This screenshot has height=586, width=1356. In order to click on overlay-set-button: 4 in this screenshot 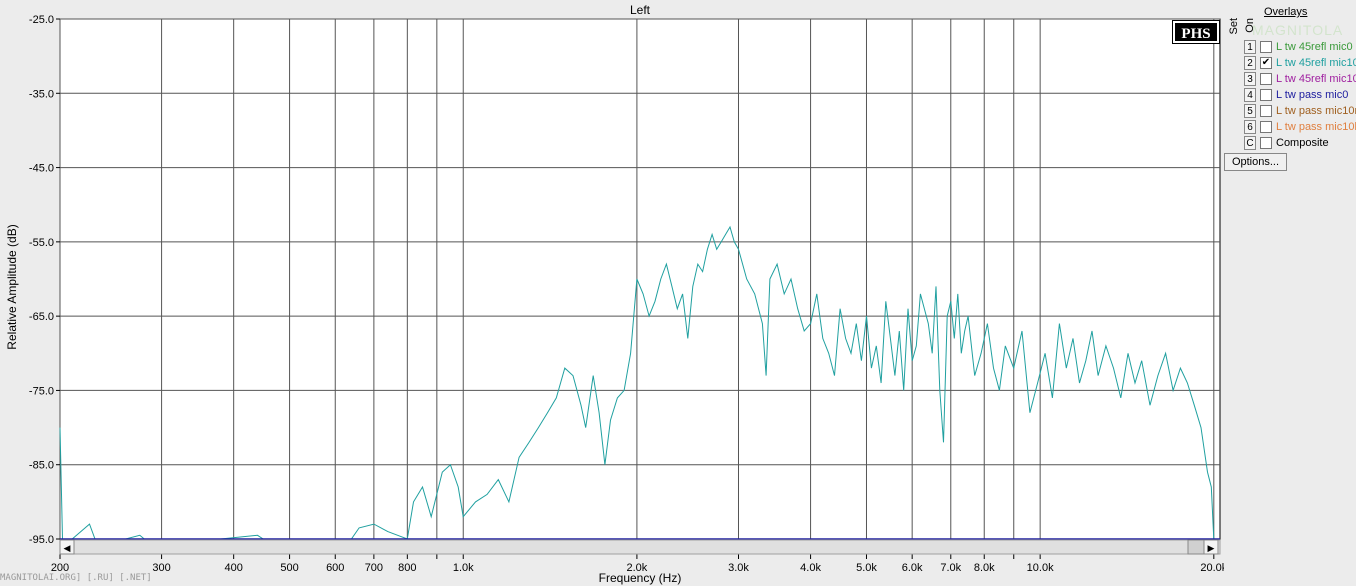, I will do `click(1250, 95)`.